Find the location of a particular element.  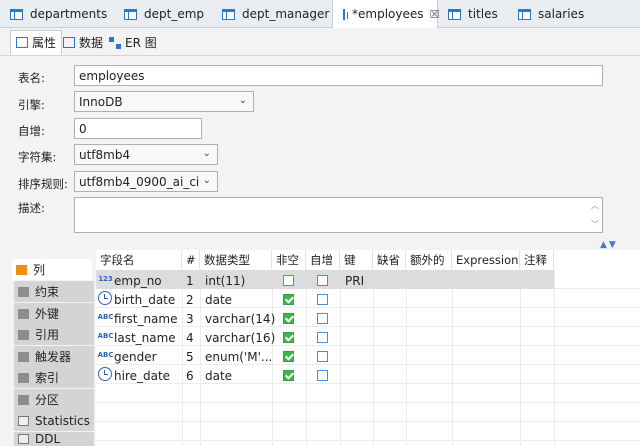

column-name: hire_date is located at coordinates (142, 375).